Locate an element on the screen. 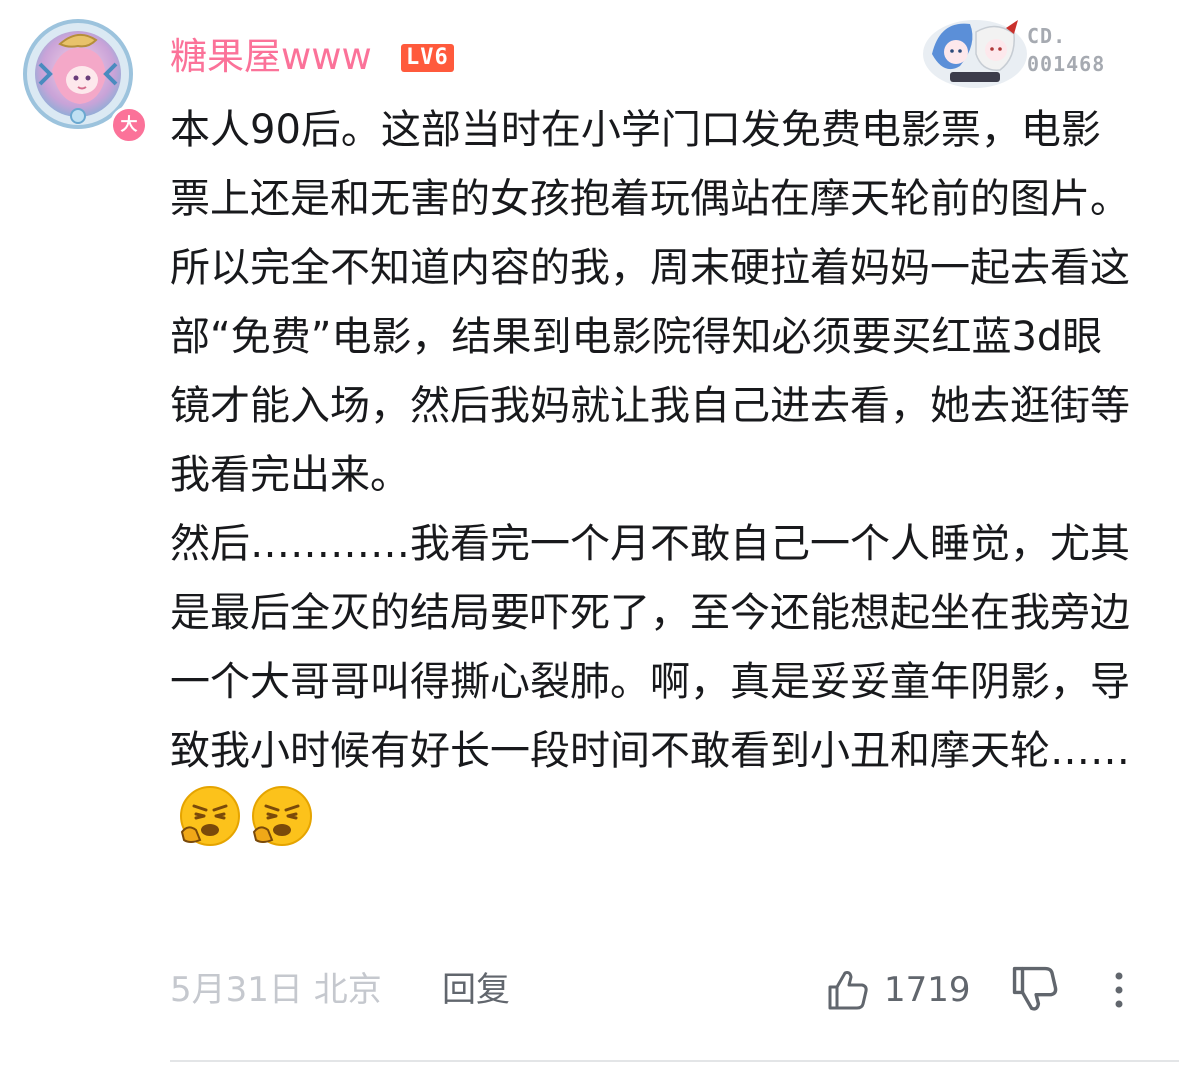 The width and height of the screenshot is (1179, 1065). reply-button: 回复 is located at coordinates (476, 990).